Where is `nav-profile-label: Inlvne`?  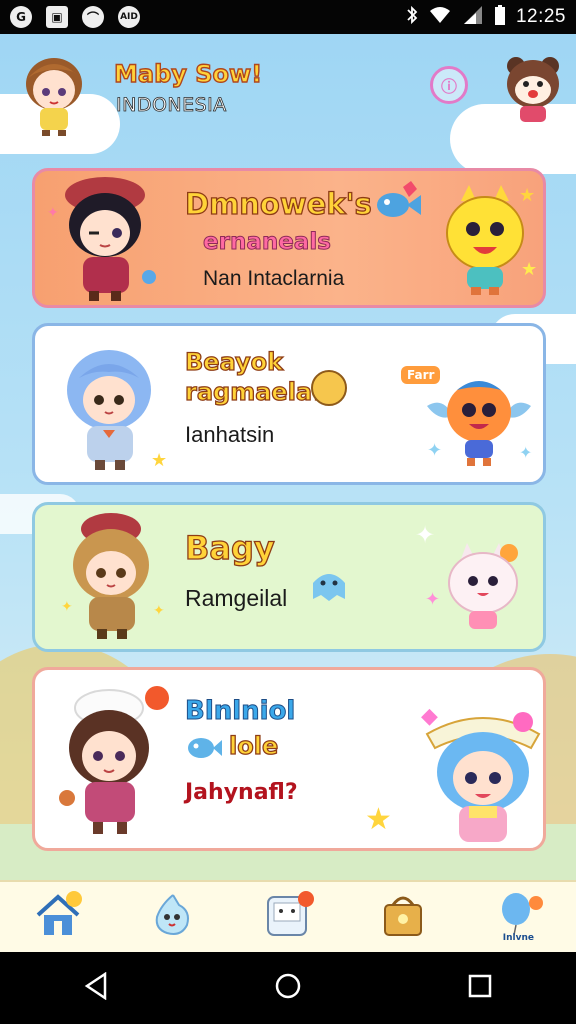
nav-profile-label: Inlvne is located at coordinates (518, 938).